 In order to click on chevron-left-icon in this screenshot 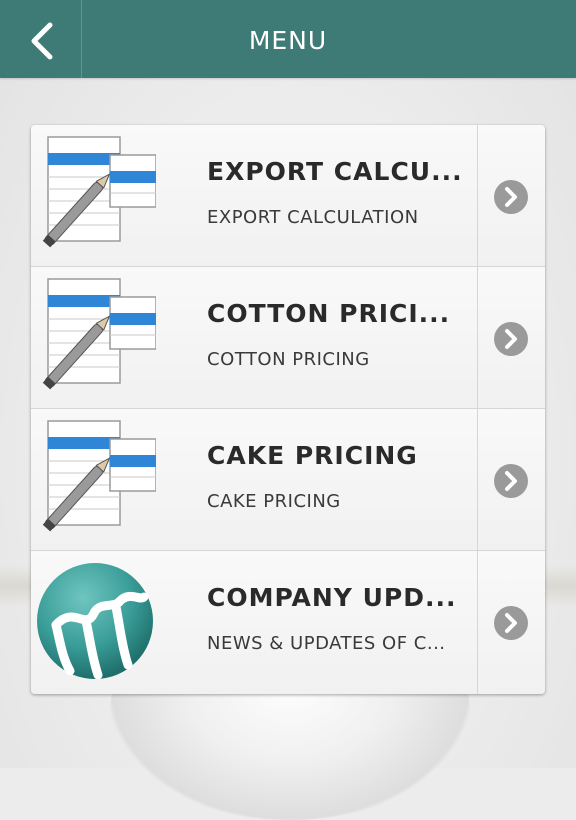, I will do `click(42, 41)`.